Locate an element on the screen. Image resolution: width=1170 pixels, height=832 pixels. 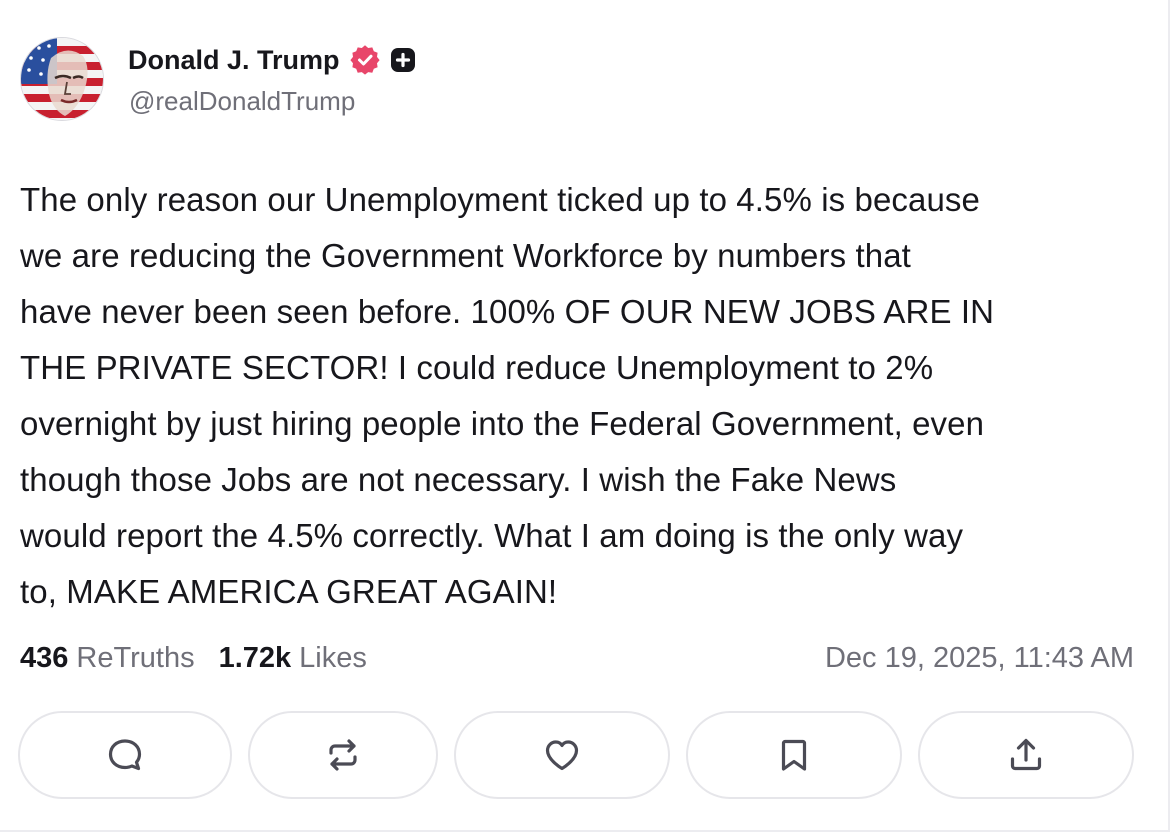
author-handle: @realDonaldTrump is located at coordinates (242, 101).